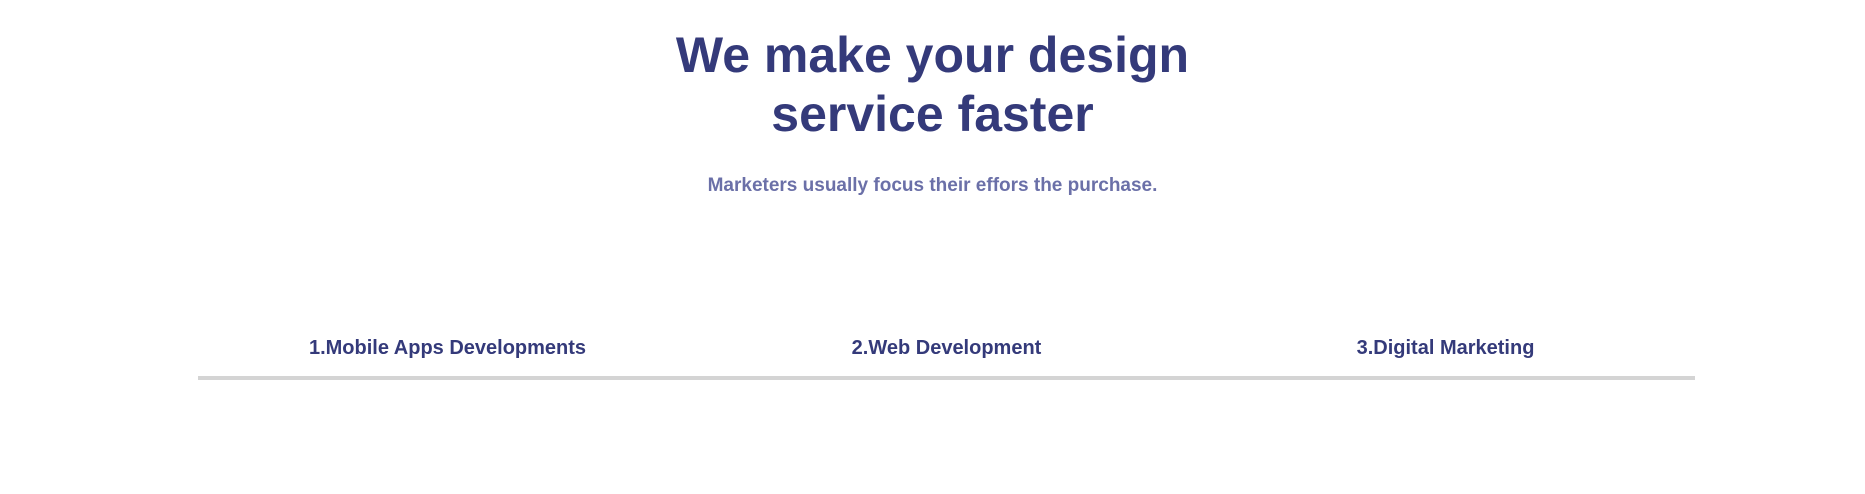 The height and width of the screenshot is (494, 1865). What do you see at coordinates (447, 354) in the screenshot?
I see `tab-mobile-apps-developments: 1.Mobile Apps Developments` at bounding box center [447, 354].